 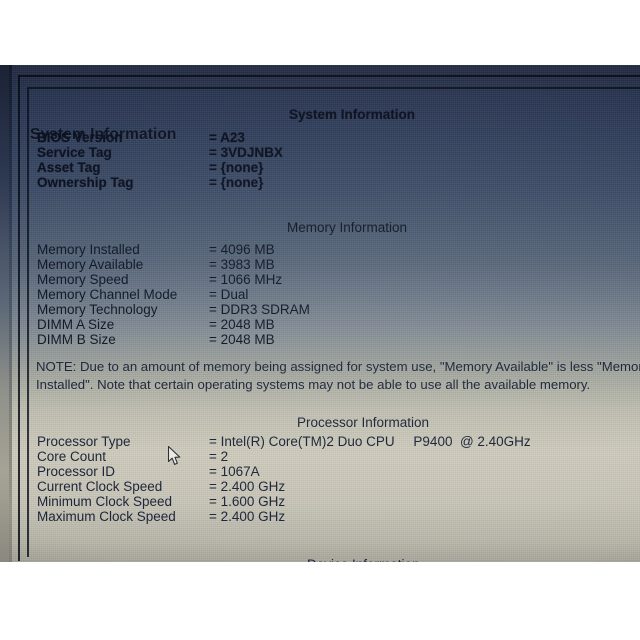 What do you see at coordinates (90, 264) in the screenshot?
I see `label-memory-available: Memory Available` at bounding box center [90, 264].